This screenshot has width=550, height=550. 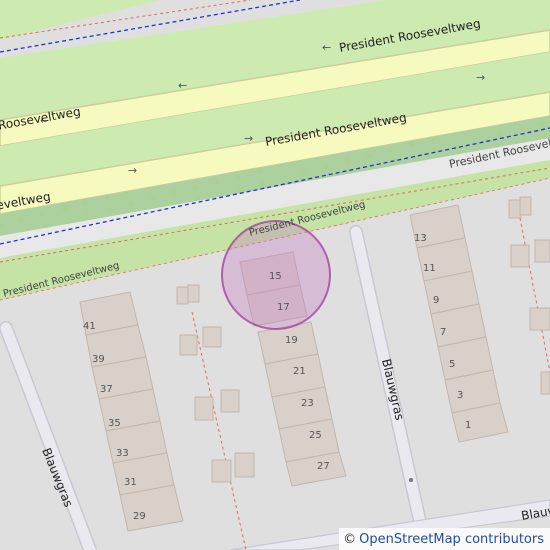 What do you see at coordinates (393, 390) in the screenshot?
I see `street-label-right: Blauwgras` at bounding box center [393, 390].